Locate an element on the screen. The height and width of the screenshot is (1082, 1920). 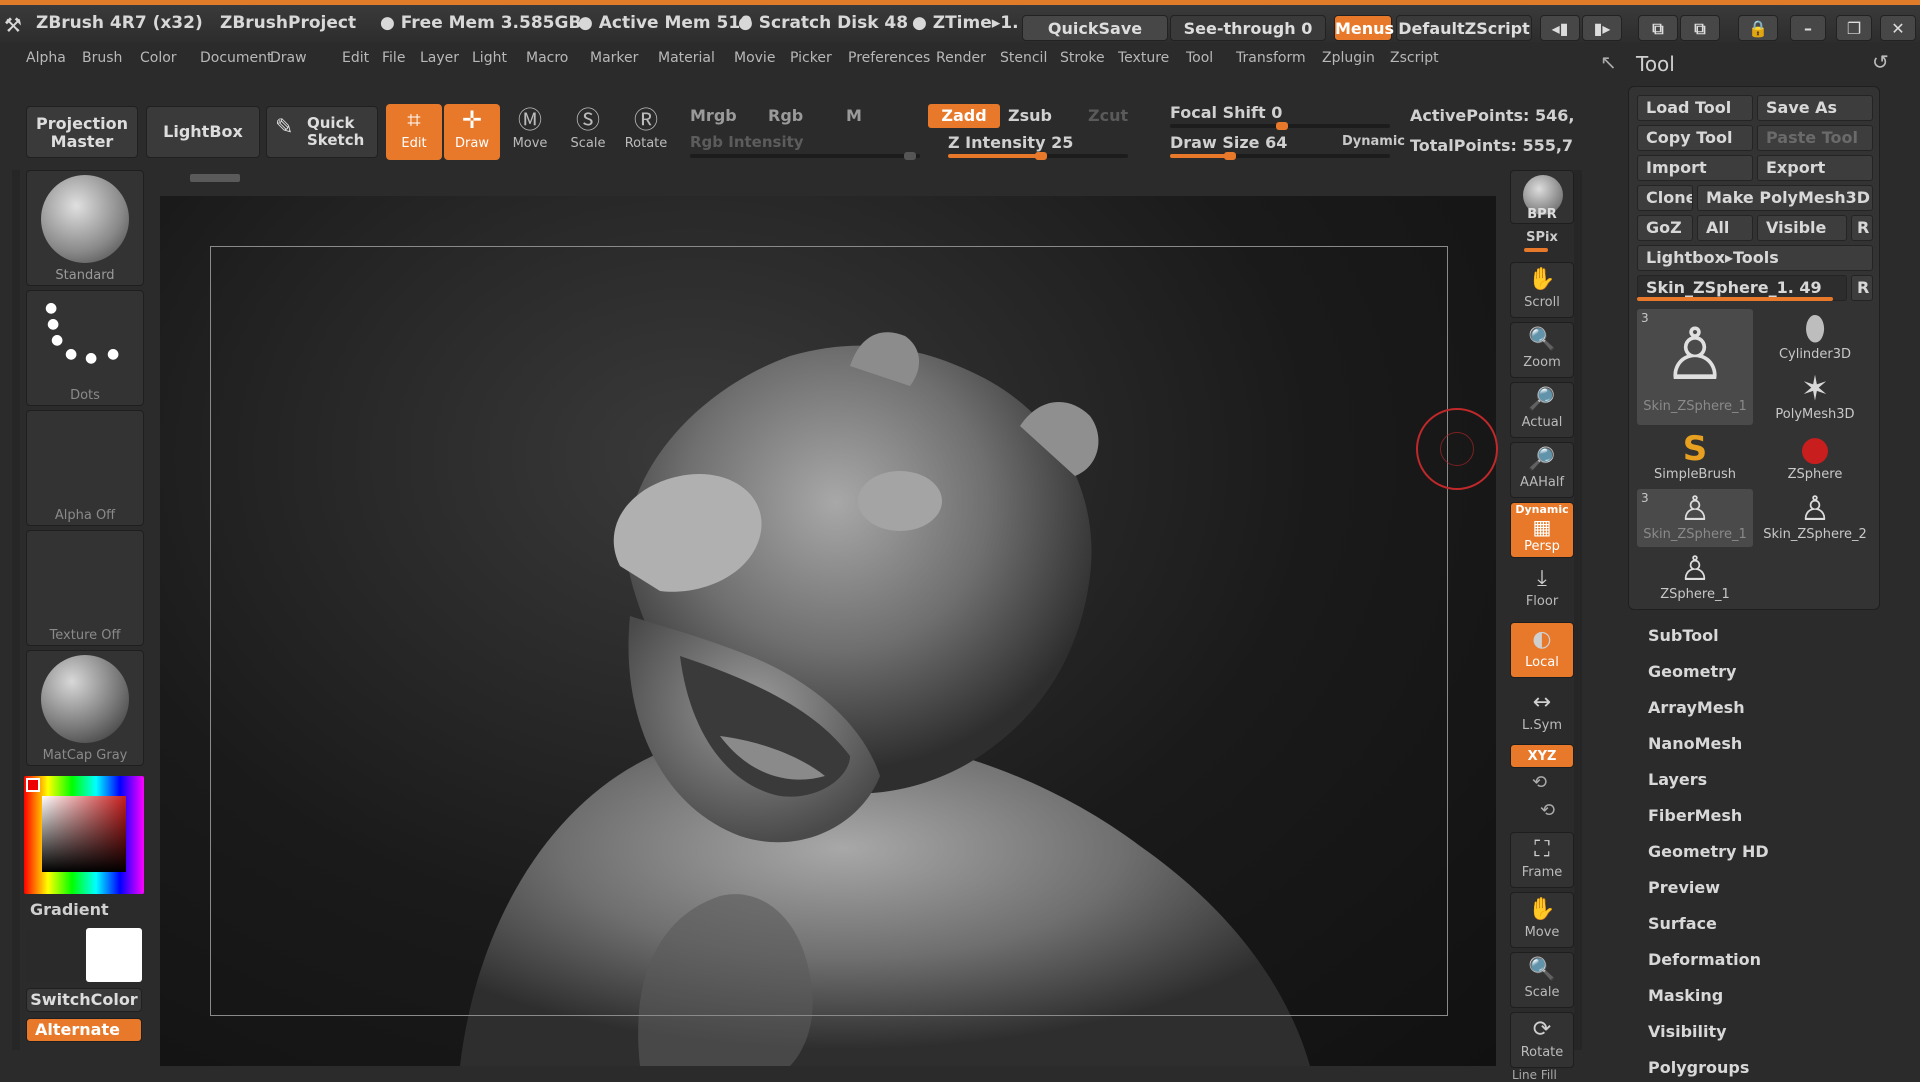
z-intensity-knob is located at coordinates (1041, 156).